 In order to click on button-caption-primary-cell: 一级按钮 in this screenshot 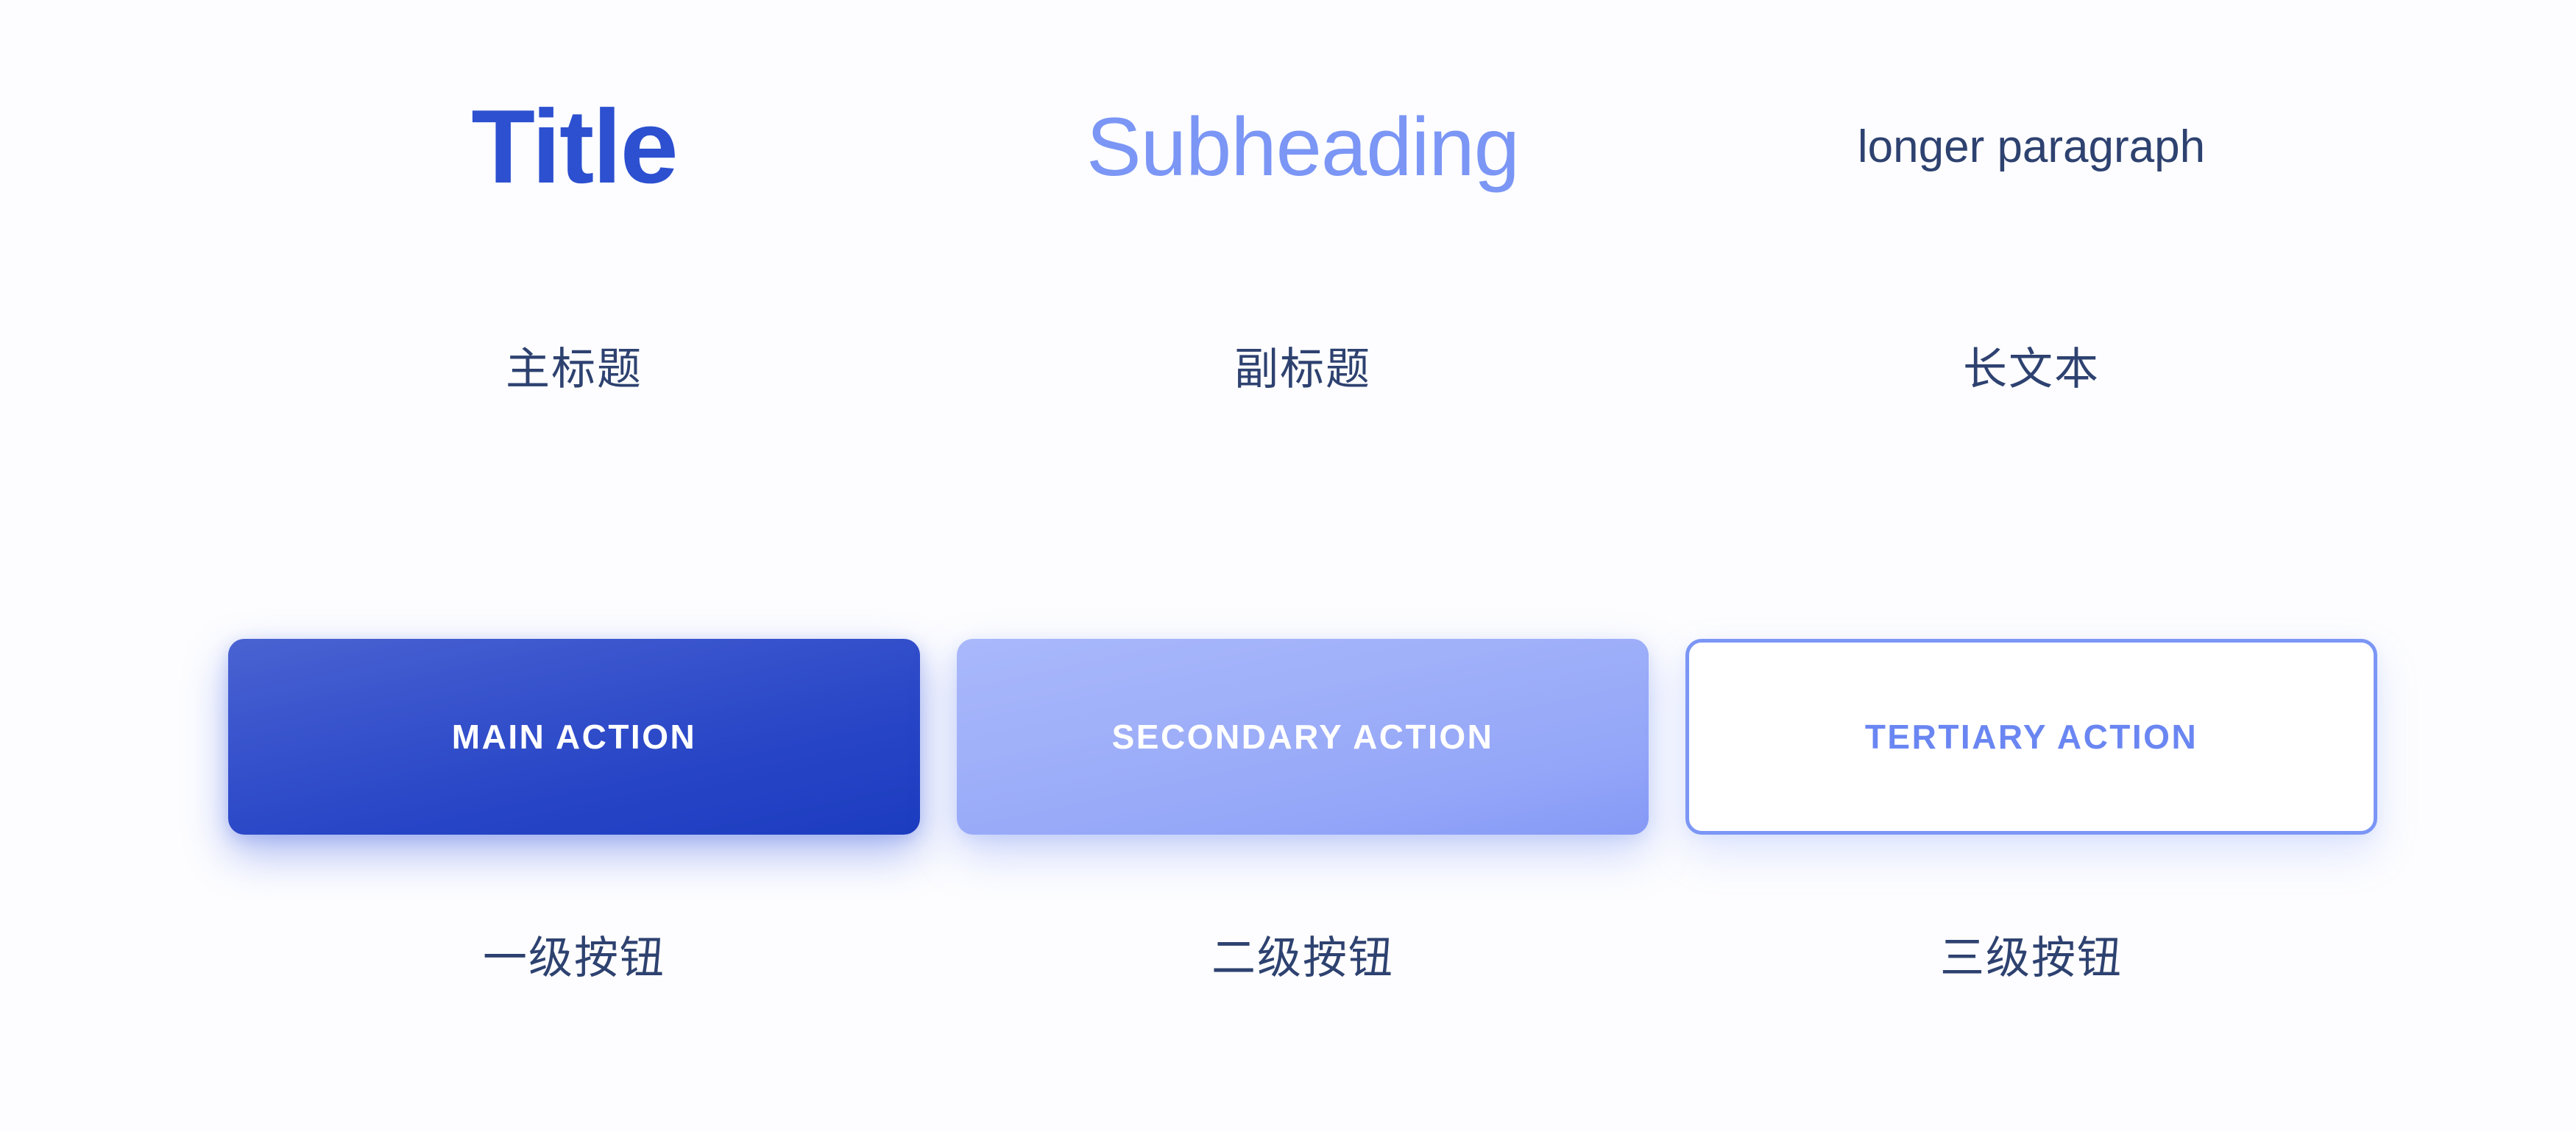, I will do `click(574, 958)`.